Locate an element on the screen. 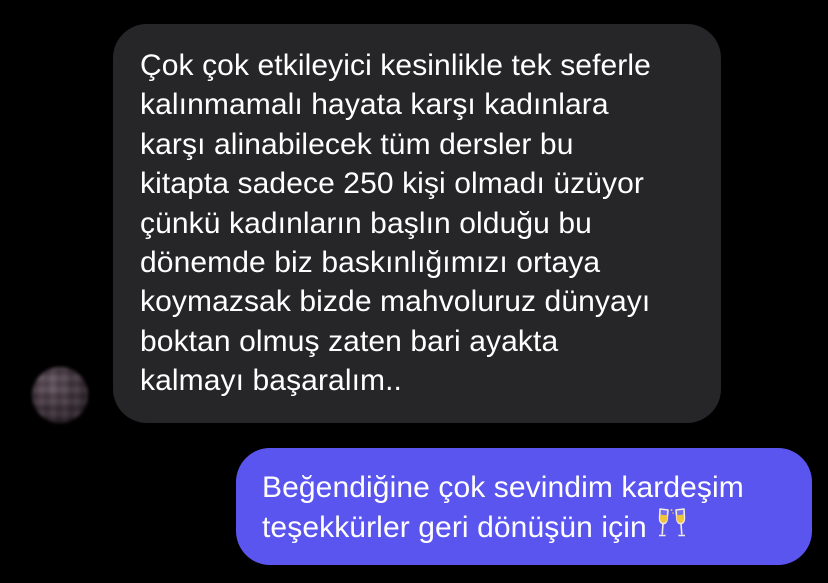 This screenshot has width=828, height=583. clinking-glasses-icon is located at coordinates (672, 528).